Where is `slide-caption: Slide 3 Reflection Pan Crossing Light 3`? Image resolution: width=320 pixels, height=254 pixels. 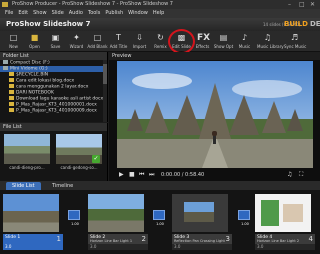
slide-caption: Slide 3 Reflection Pan Crossing Light 3 is located at coordinates (202, 239).